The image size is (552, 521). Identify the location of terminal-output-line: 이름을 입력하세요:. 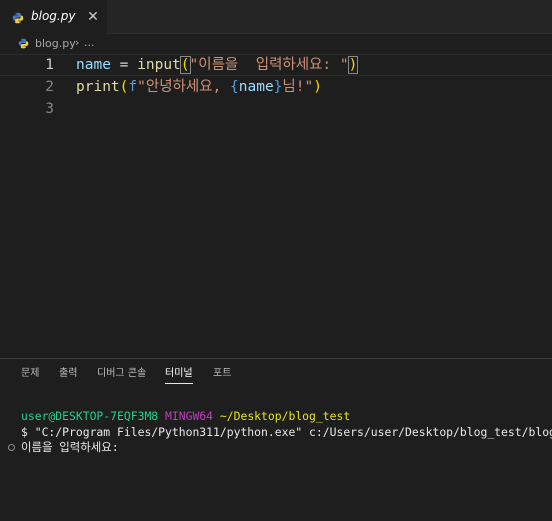
(73, 447).